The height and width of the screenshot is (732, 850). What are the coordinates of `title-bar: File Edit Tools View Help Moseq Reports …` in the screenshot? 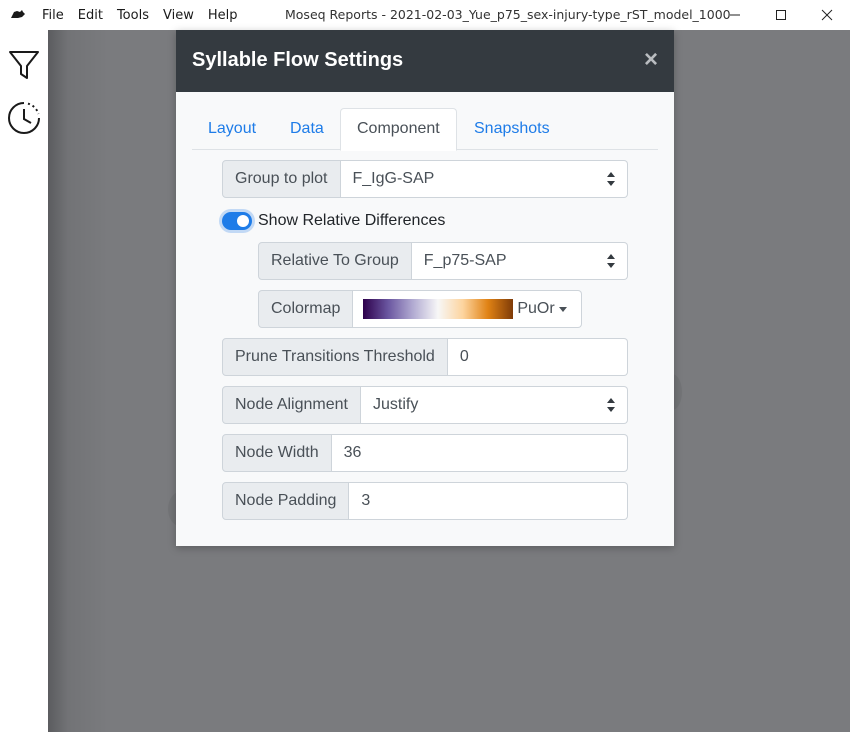 It's located at (425, 15).